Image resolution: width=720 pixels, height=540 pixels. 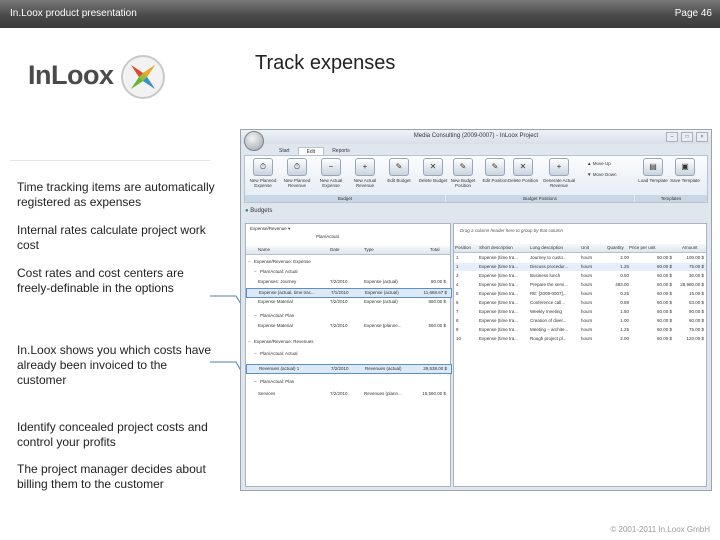 What do you see at coordinates (369, 249) in the screenshot?
I see `column-header: Type` at bounding box center [369, 249].